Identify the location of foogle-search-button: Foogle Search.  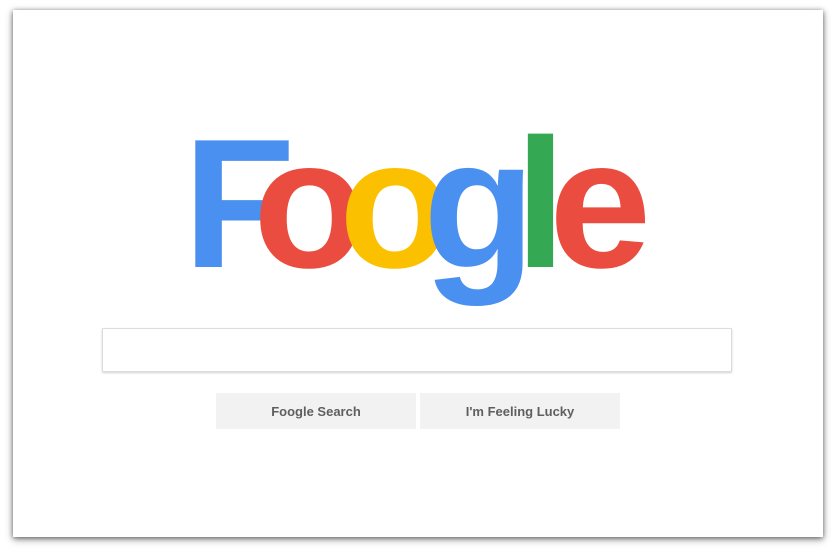
(316, 411).